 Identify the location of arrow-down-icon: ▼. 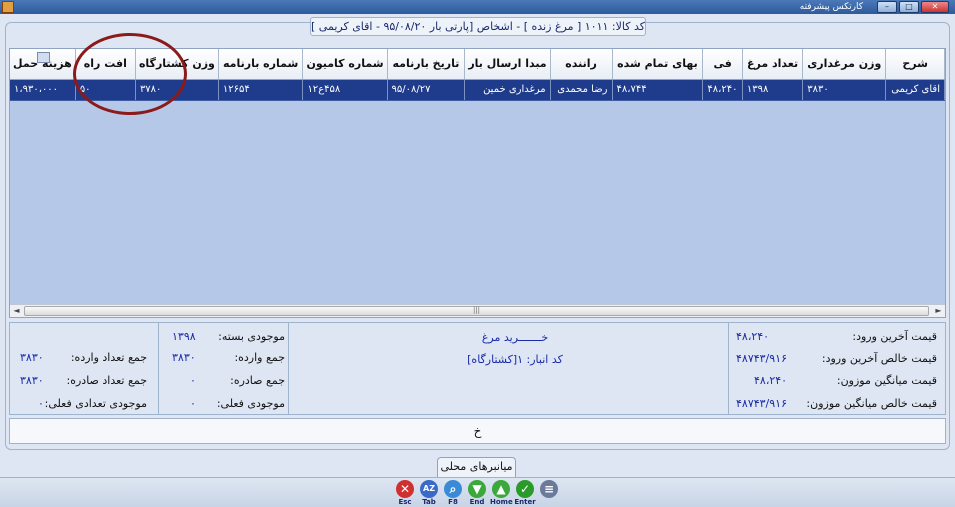
(477, 489).